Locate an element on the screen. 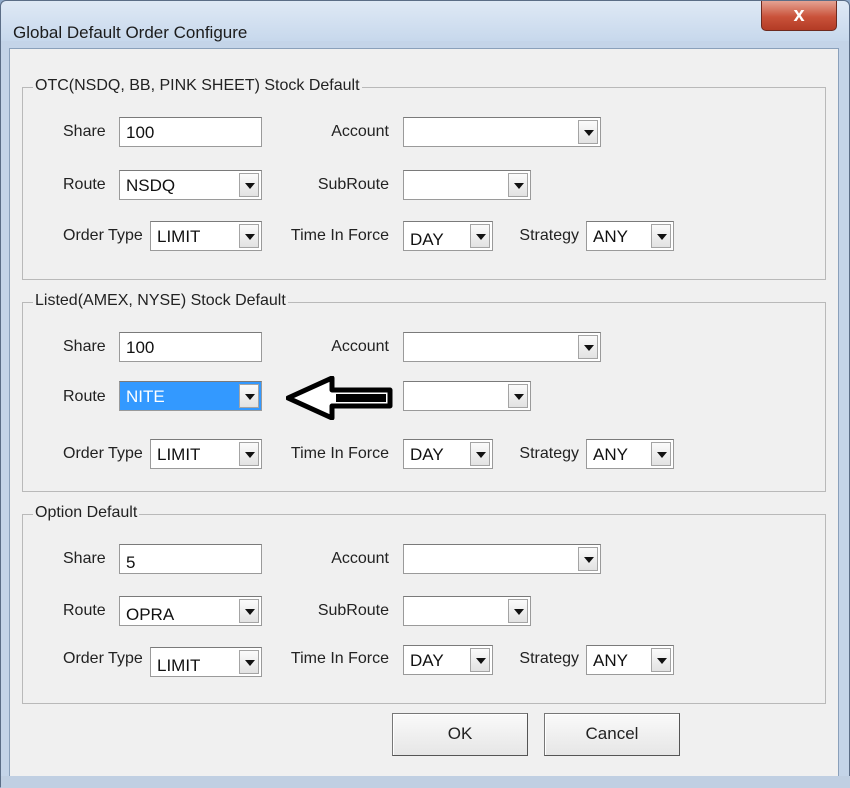 The height and width of the screenshot is (788, 850). listed-time-in-force-select: DAY is located at coordinates (448, 454).